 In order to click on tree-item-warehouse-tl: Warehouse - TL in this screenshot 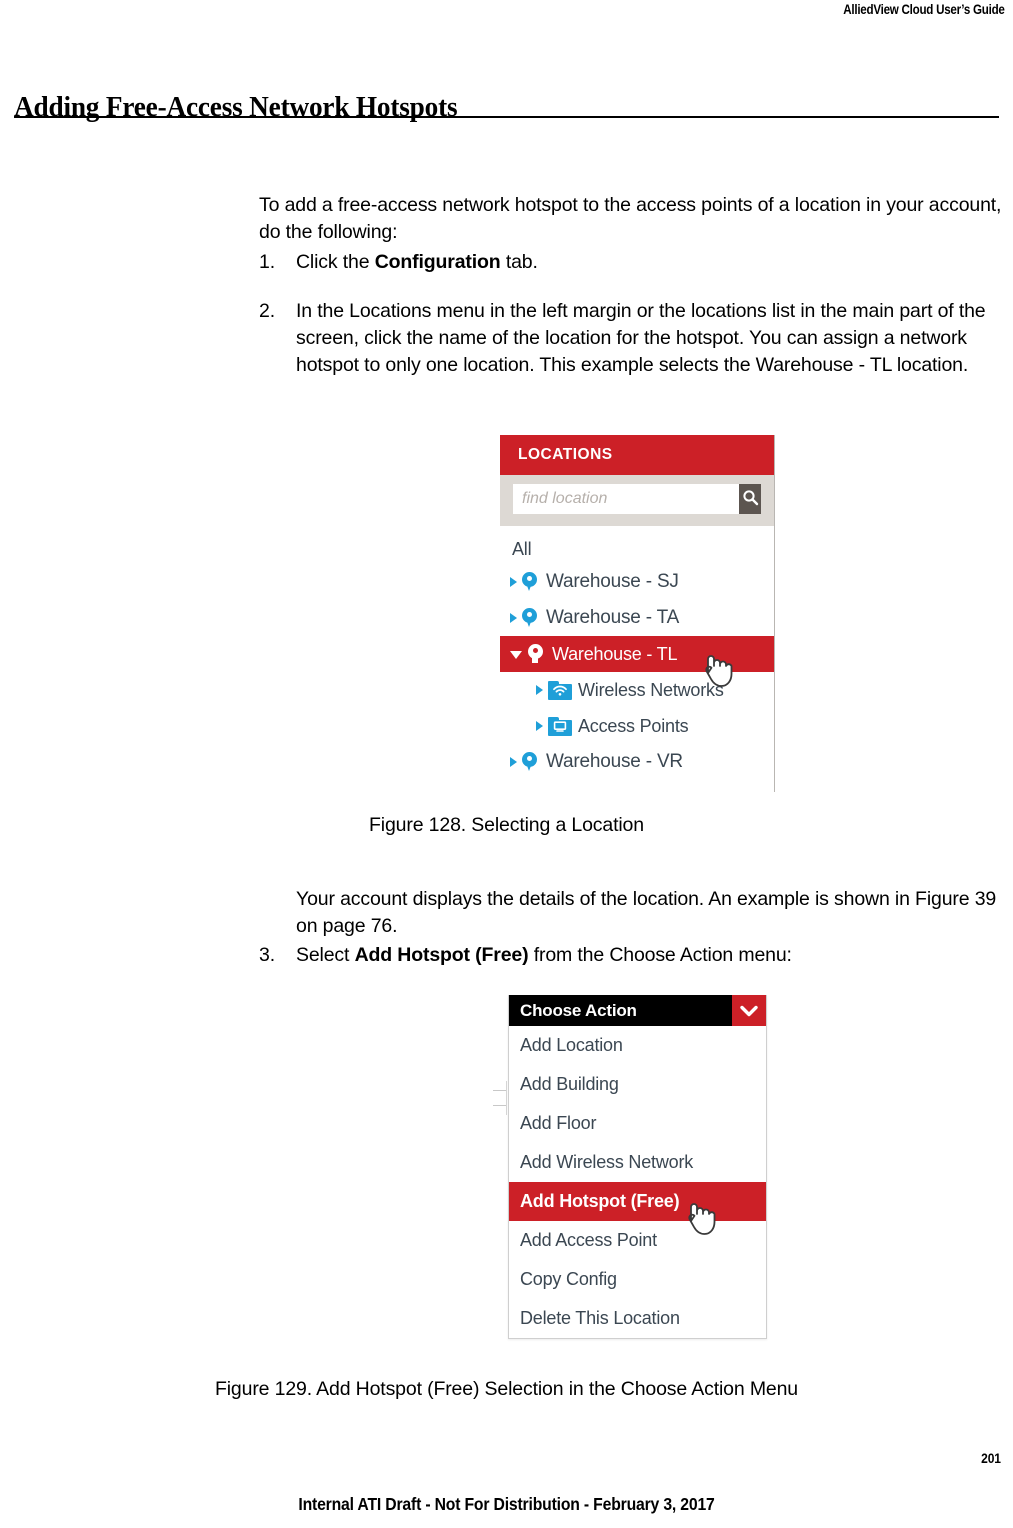, I will do `click(637, 654)`.